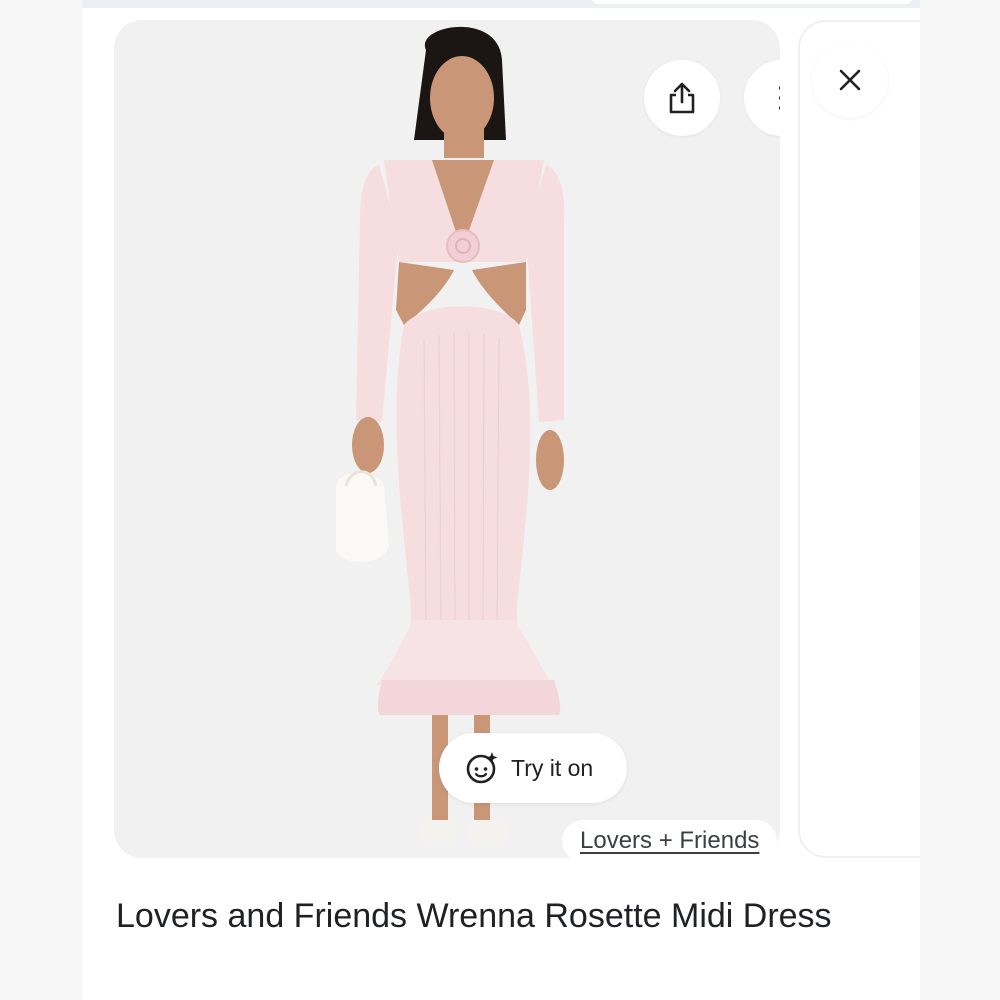 The image size is (1000, 1000). Describe the element at coordinates (752, 2) in the screenshot. I see `search-bar-edge` at that location.